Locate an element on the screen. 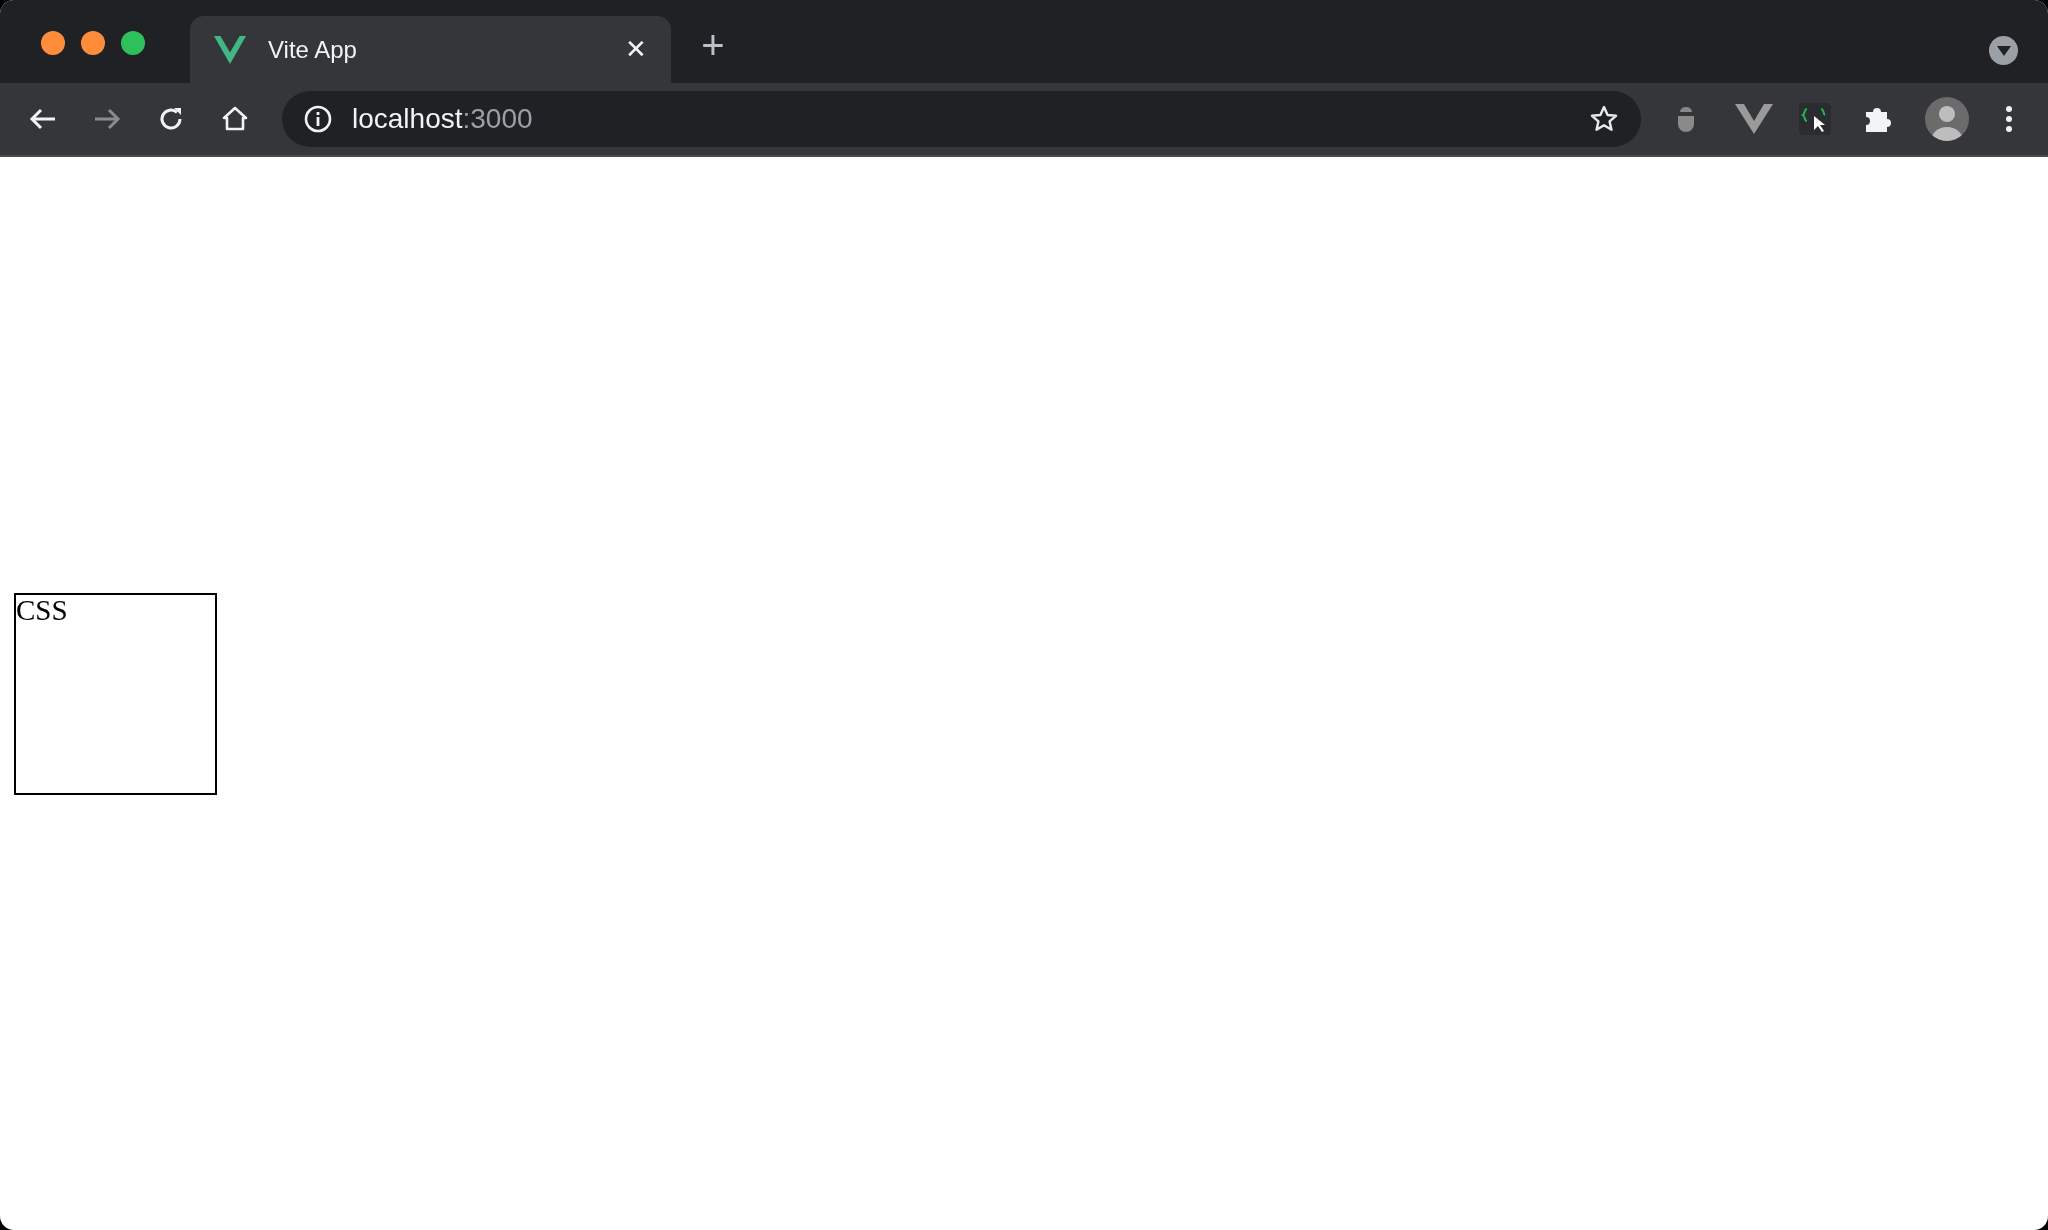 The width and height of the screenshot is (2048, 1230). avatar-icon is located at coordinates (1947, 119).